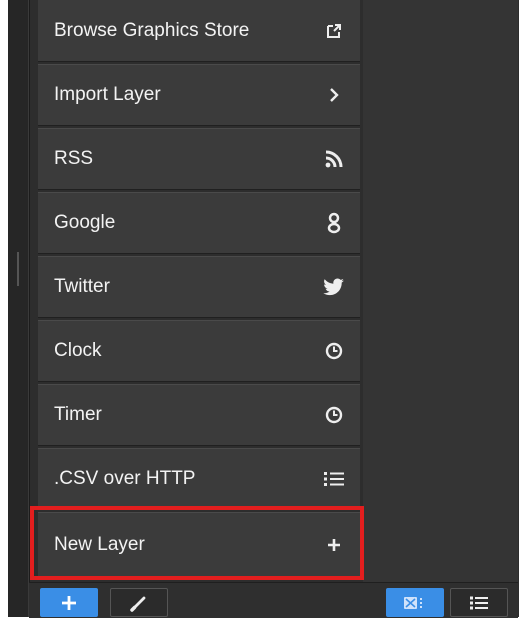  I want to click on menu-item-google: Google, so click(199, 223).